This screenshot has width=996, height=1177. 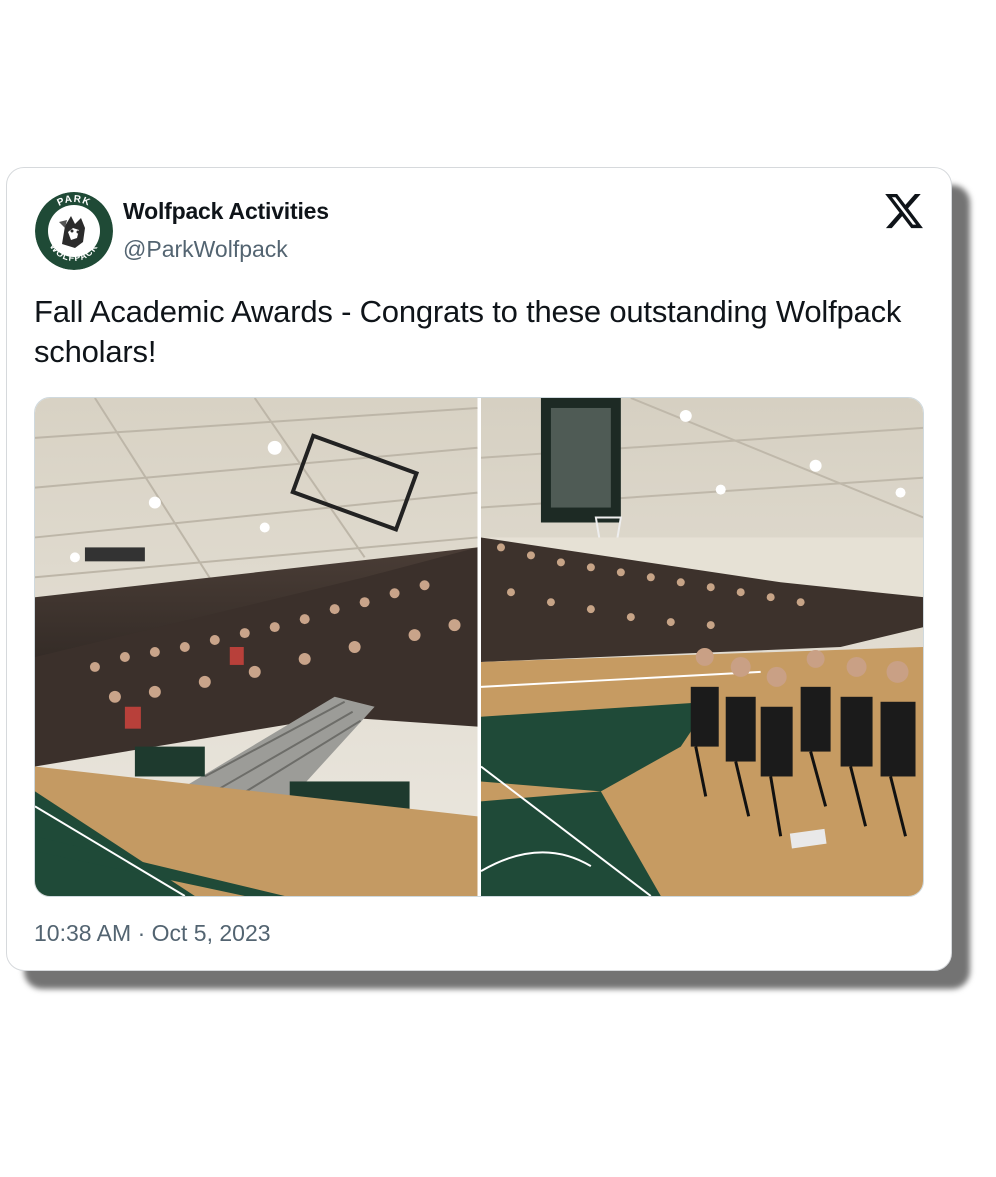 I want to click on wolfpack-logo-icon: PARK WOLFPACK, so click(x=74, y=231).